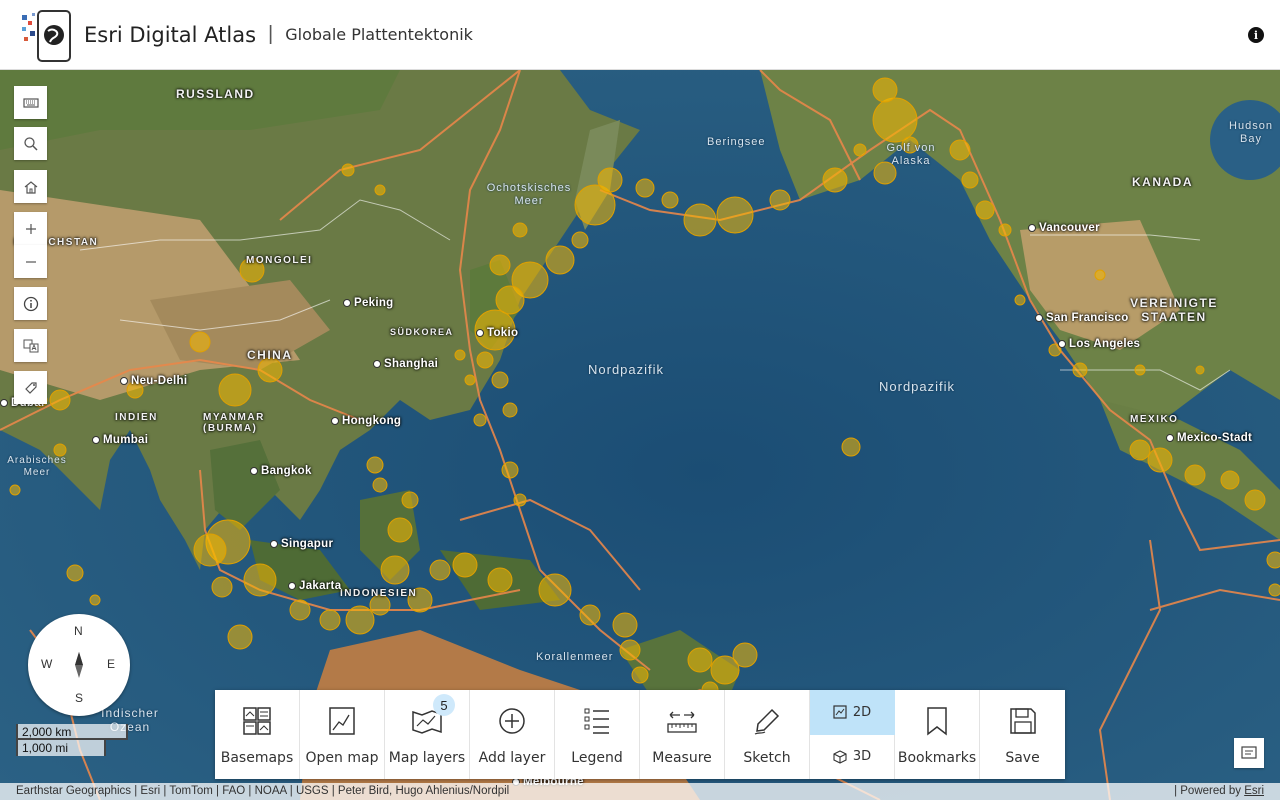 This screenshot has height=800, width=1280. What do you see at coordinates (840, 712) in the screenshot?
I see `map-2d-icon` at bounding box center [840, 712].